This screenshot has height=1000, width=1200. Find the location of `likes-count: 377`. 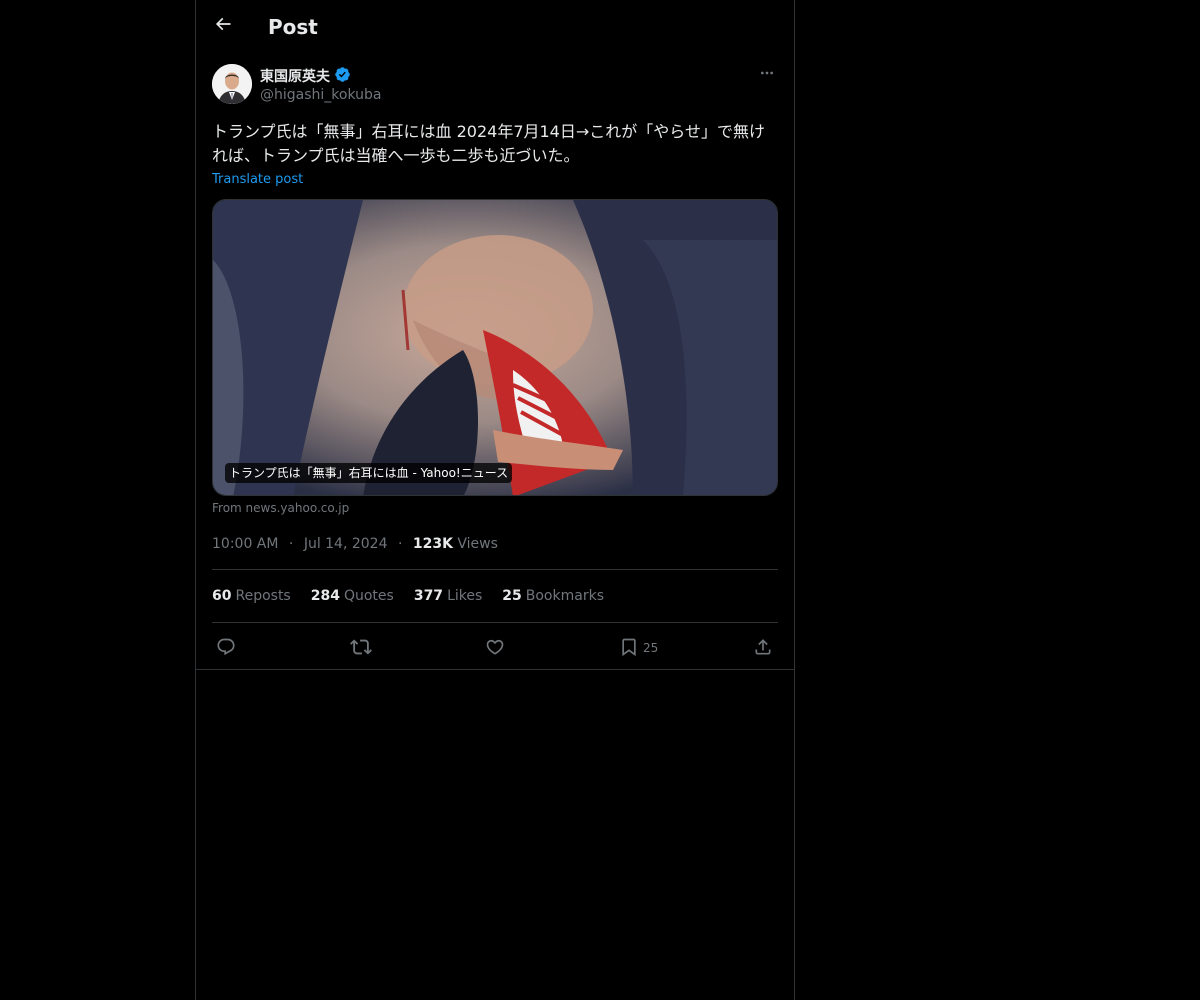

likes-count: 377 is located at coordinates (428, 596).